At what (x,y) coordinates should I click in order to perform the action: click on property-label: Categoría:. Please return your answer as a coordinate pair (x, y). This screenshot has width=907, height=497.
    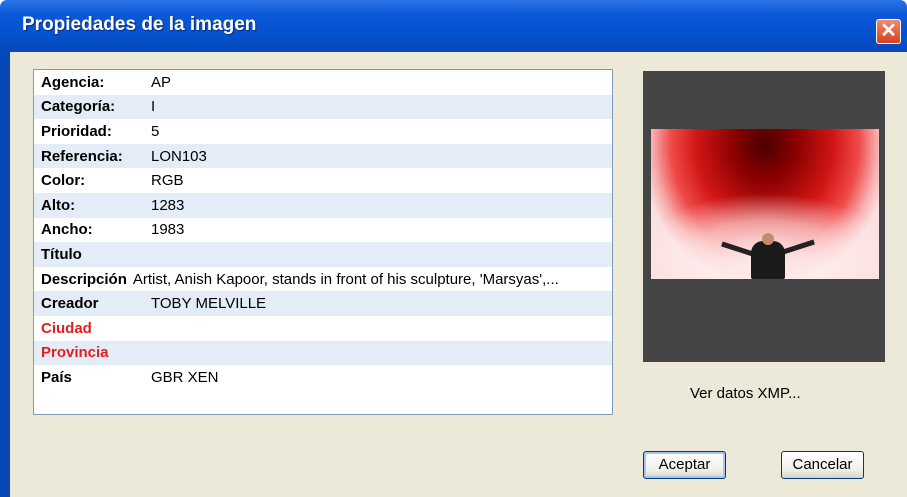
    Looking at the image, I should click on (78, 107).